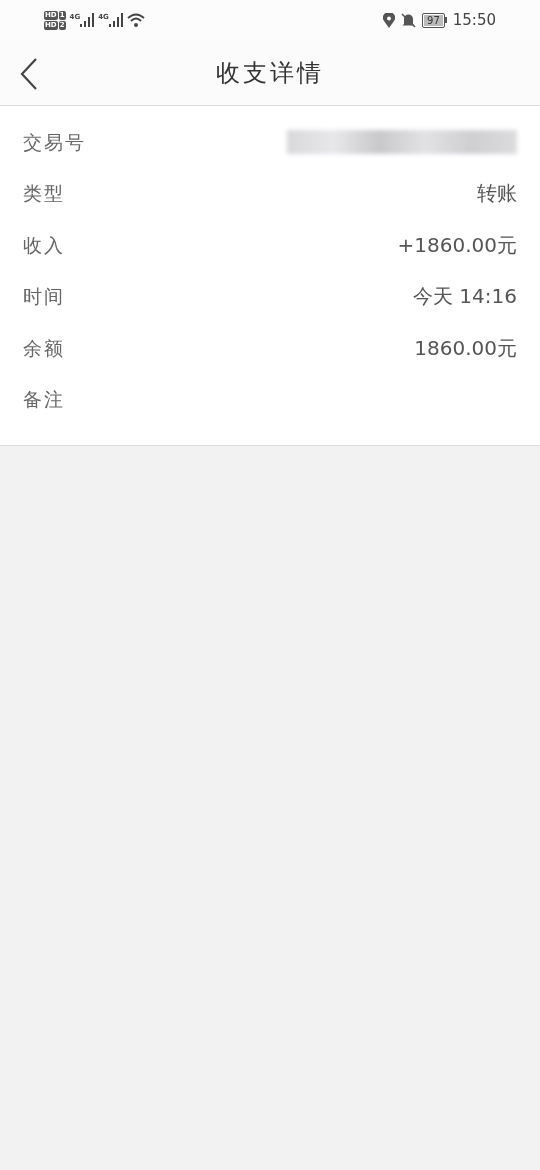 This screenshot has width=540, height=1170. I want to click on row-label: 余额, so click(44, 348).